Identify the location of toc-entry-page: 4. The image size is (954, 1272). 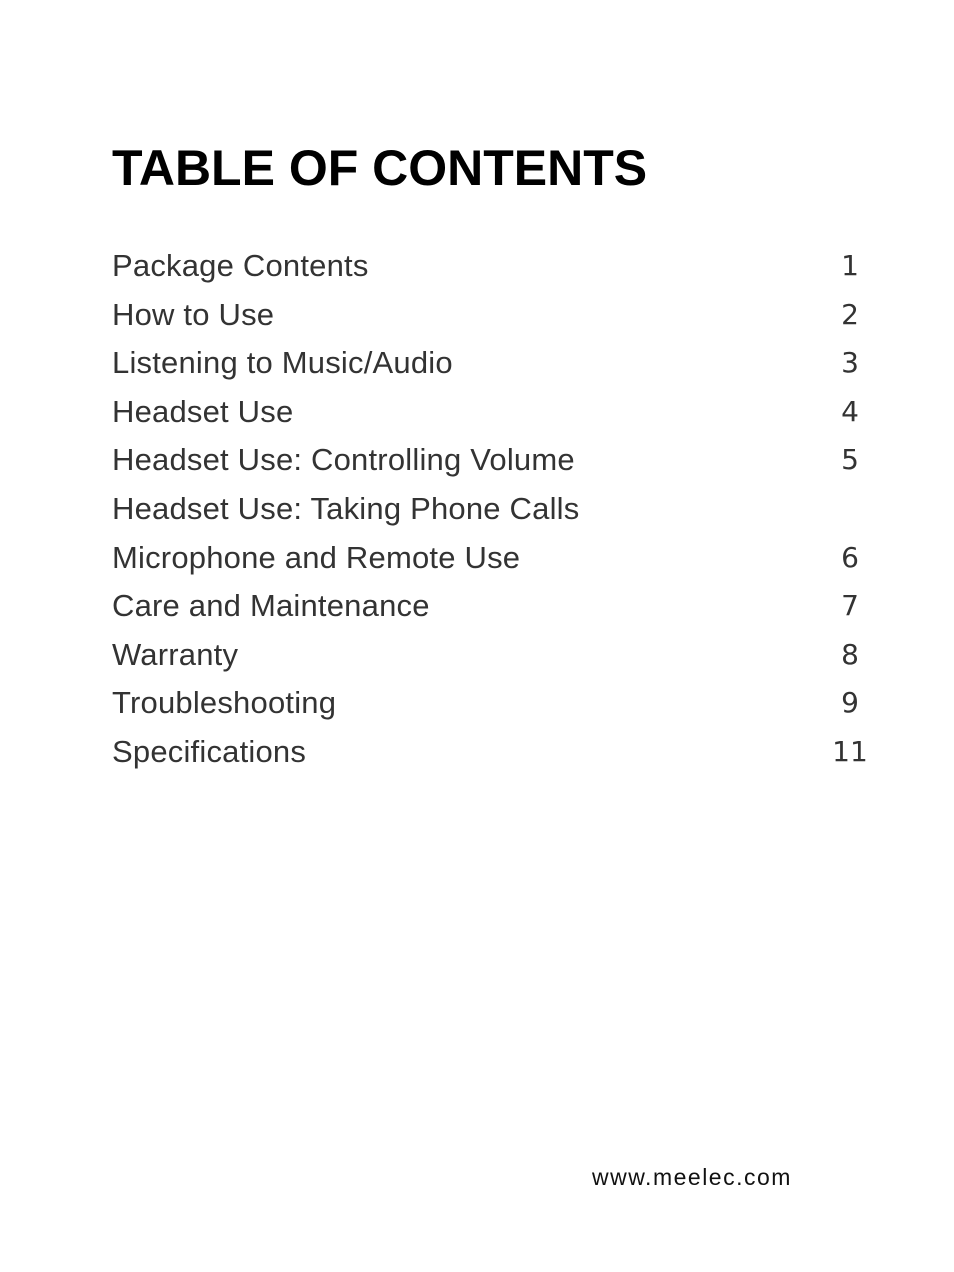
(850, 411).